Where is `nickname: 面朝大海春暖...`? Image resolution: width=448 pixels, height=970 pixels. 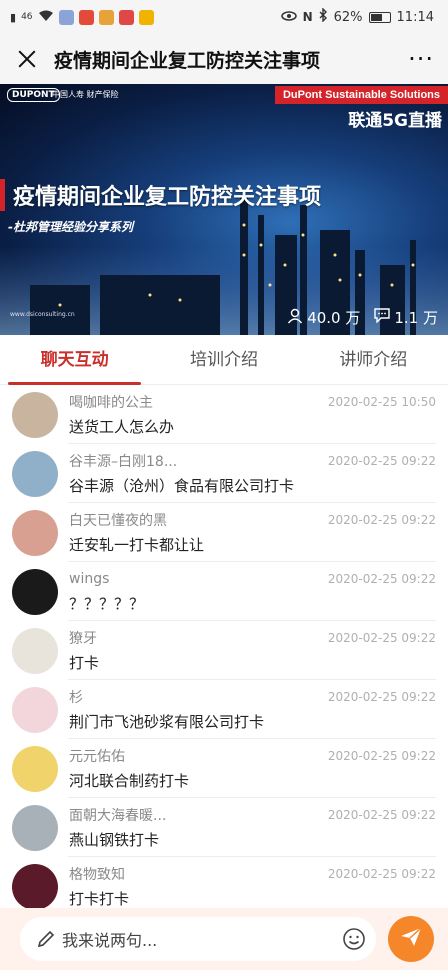 nickname: 面朝大海春暖... is located at coordinates (118, 816).